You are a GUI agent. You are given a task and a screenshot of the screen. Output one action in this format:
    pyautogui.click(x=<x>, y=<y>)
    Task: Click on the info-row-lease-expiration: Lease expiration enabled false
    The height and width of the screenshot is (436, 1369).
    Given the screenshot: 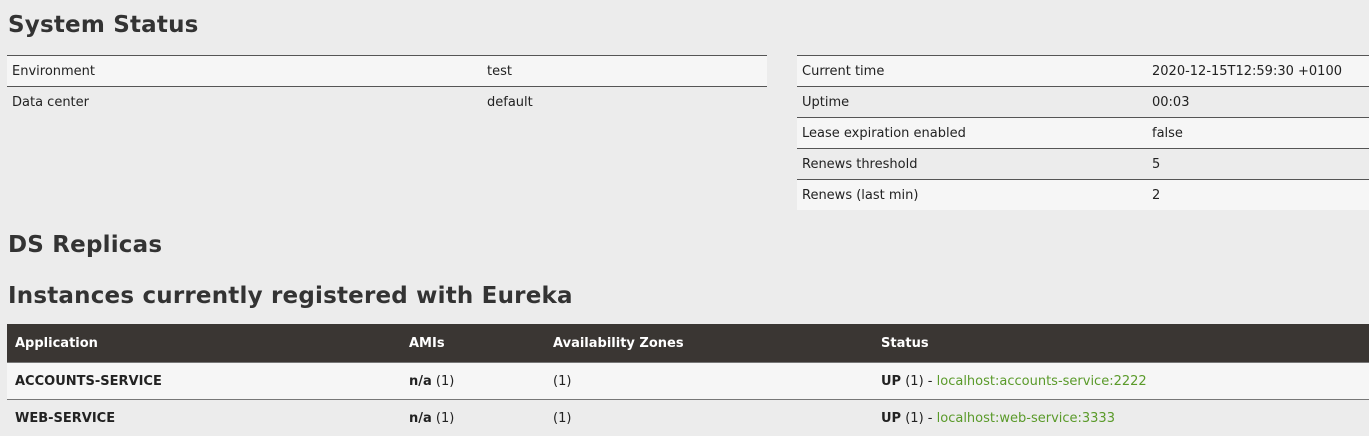 What is the action you would take?
    pyautogui.click(x=1083, y=133)
    